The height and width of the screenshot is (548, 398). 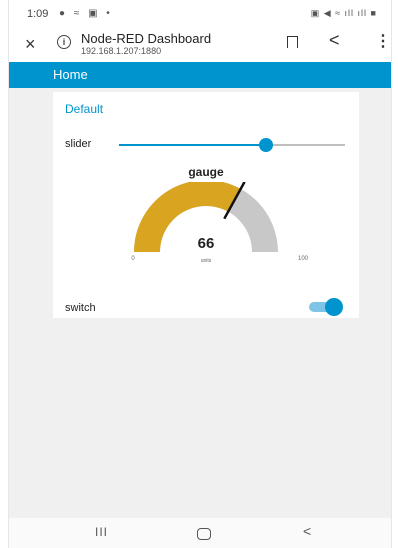 I want to click on dashboard-header: Home, so click(x=200, y=75).